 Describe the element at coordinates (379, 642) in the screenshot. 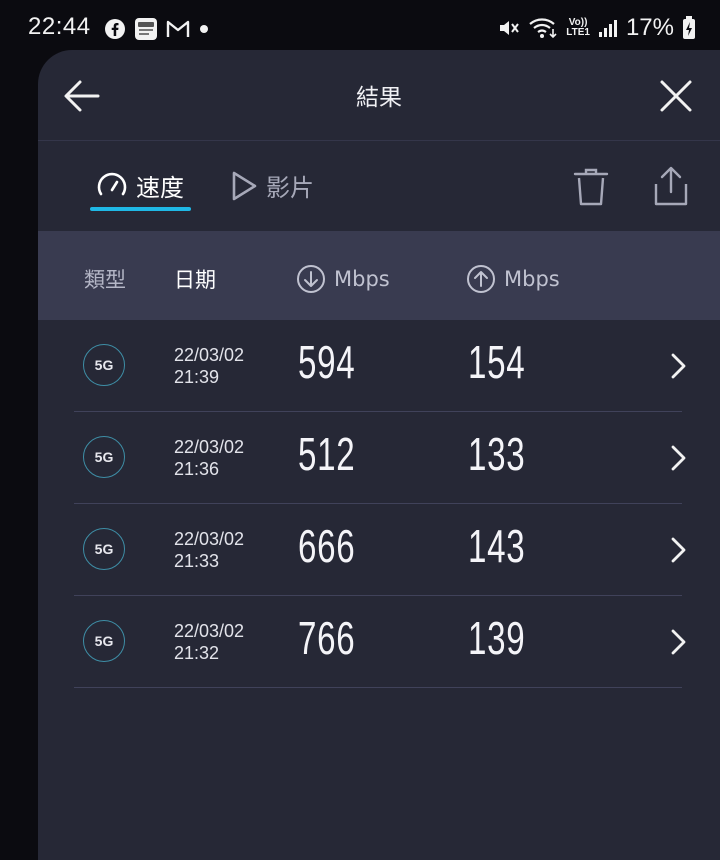

I see `table-row: 5G 22/03/02 21:32 766 139` at that location.